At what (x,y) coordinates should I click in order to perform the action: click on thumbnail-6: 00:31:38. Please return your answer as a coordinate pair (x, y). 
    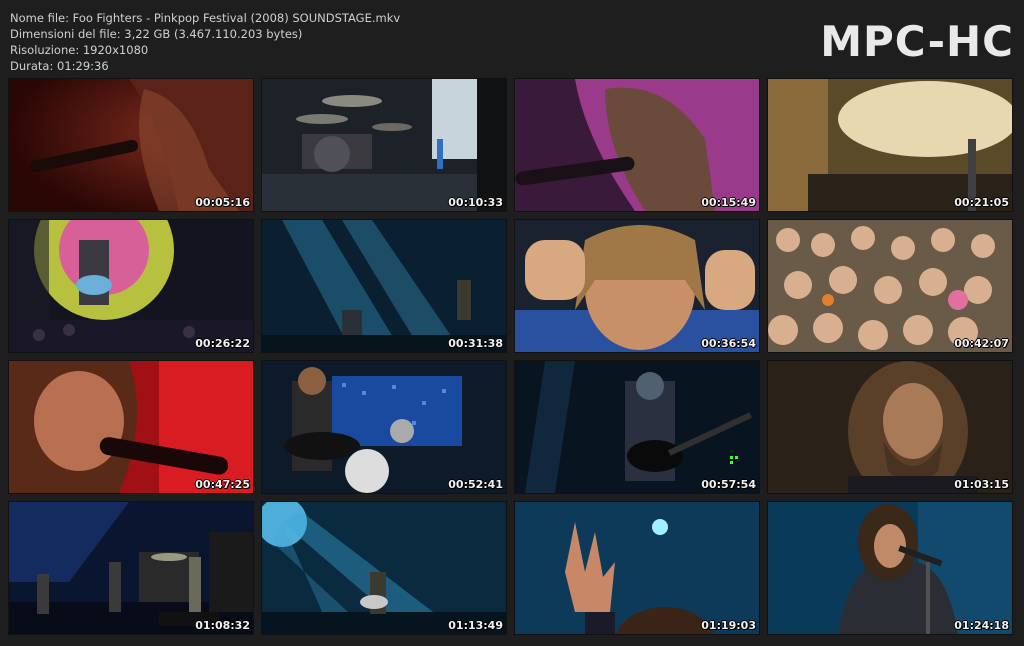
    Looking at the image, I should click on (384, 286).